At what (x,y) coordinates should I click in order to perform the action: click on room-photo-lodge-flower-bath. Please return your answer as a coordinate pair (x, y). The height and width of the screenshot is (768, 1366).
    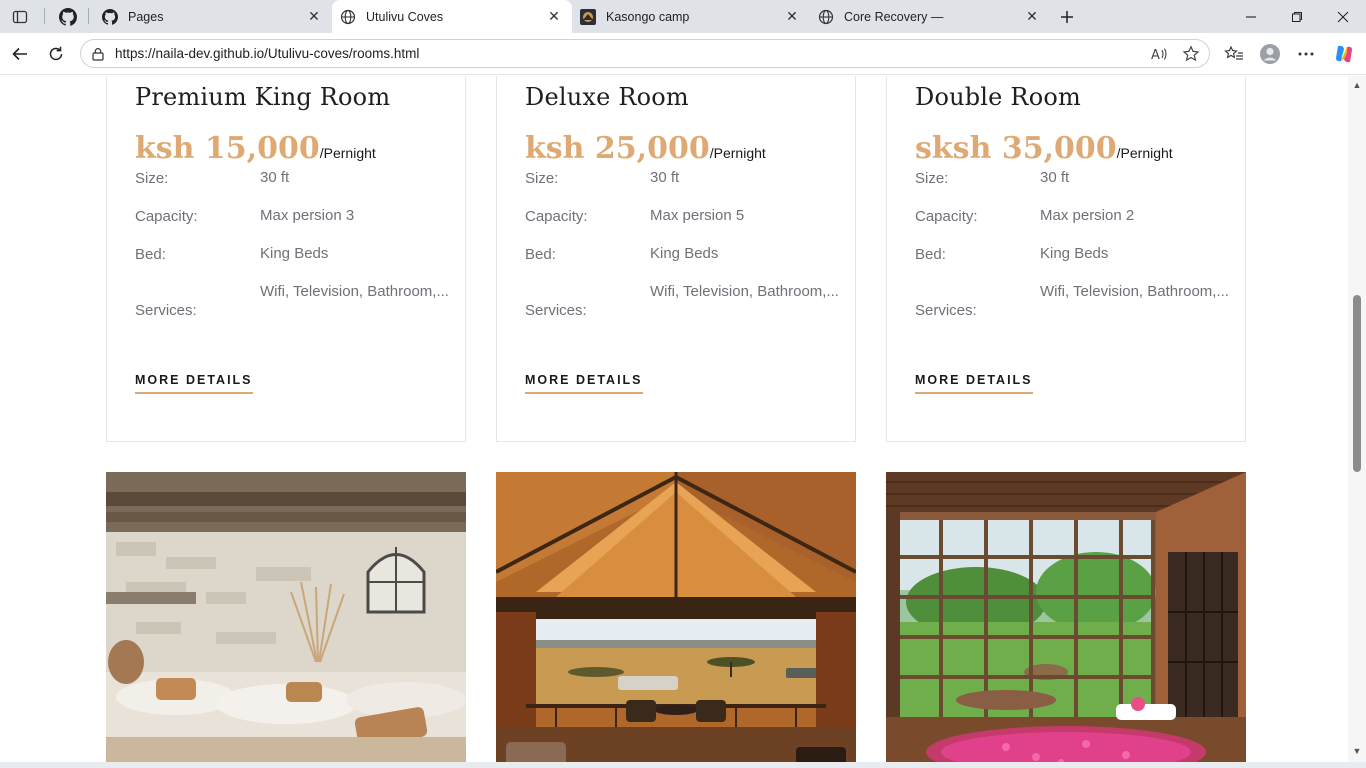
    Looking at the image, I should click on (1066, 617).